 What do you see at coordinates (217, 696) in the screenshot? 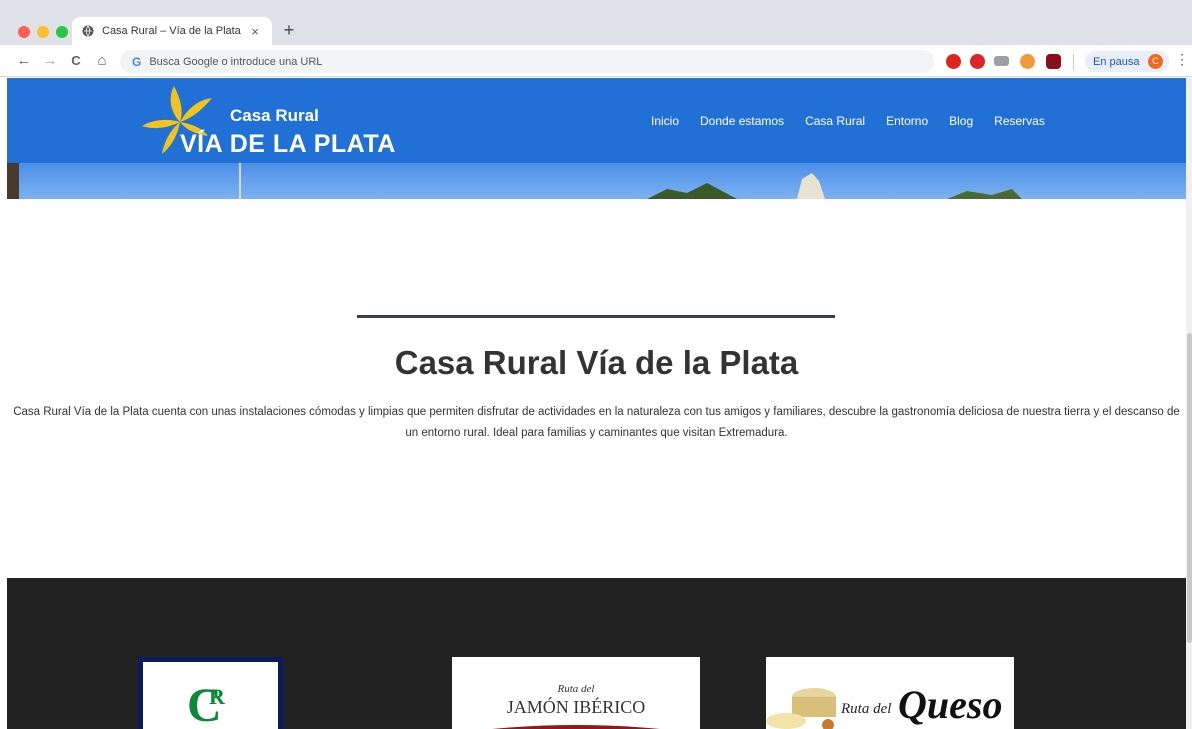
I see `badge-letter-r: R` at bounding box center [217, 696].